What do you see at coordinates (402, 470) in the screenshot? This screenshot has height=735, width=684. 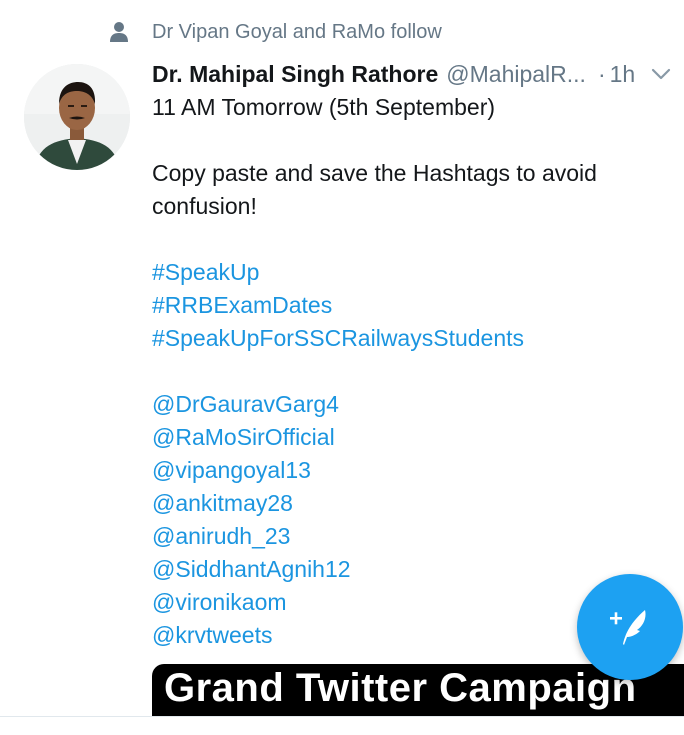 I see `mention-link: @vipangoyal13` at bounding box center [402, 470].